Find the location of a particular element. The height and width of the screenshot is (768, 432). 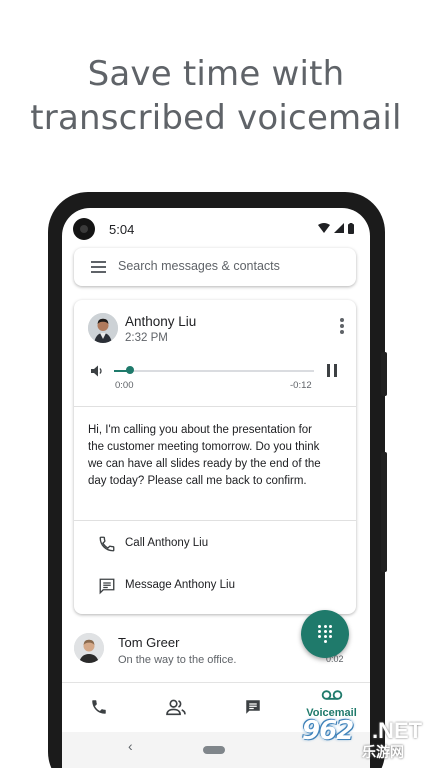

battery-icon is located at coordinates (351, 228).